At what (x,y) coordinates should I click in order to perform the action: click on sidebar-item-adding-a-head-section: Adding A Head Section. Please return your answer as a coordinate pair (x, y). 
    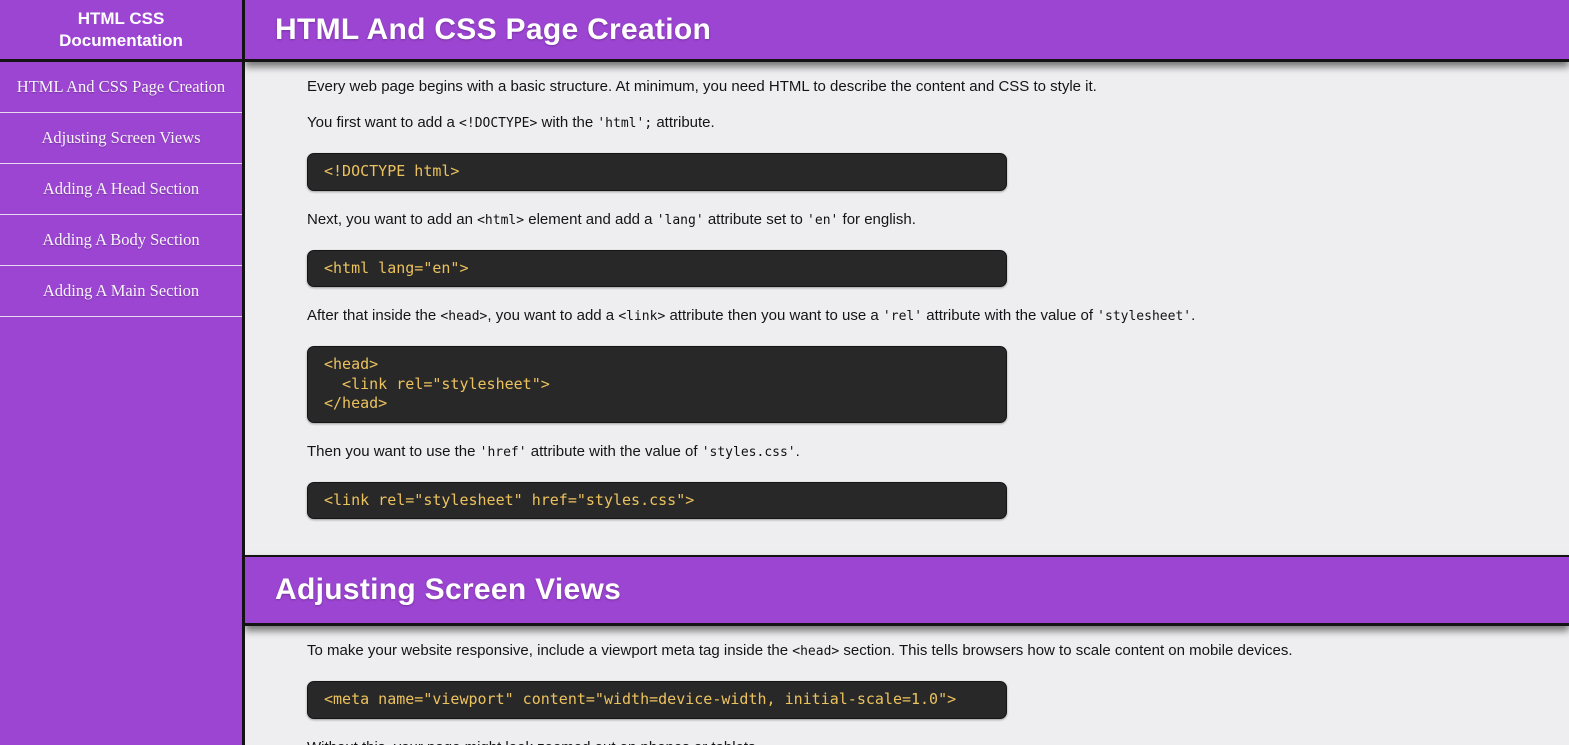
    Looking at the image, I should click on (121, 189).